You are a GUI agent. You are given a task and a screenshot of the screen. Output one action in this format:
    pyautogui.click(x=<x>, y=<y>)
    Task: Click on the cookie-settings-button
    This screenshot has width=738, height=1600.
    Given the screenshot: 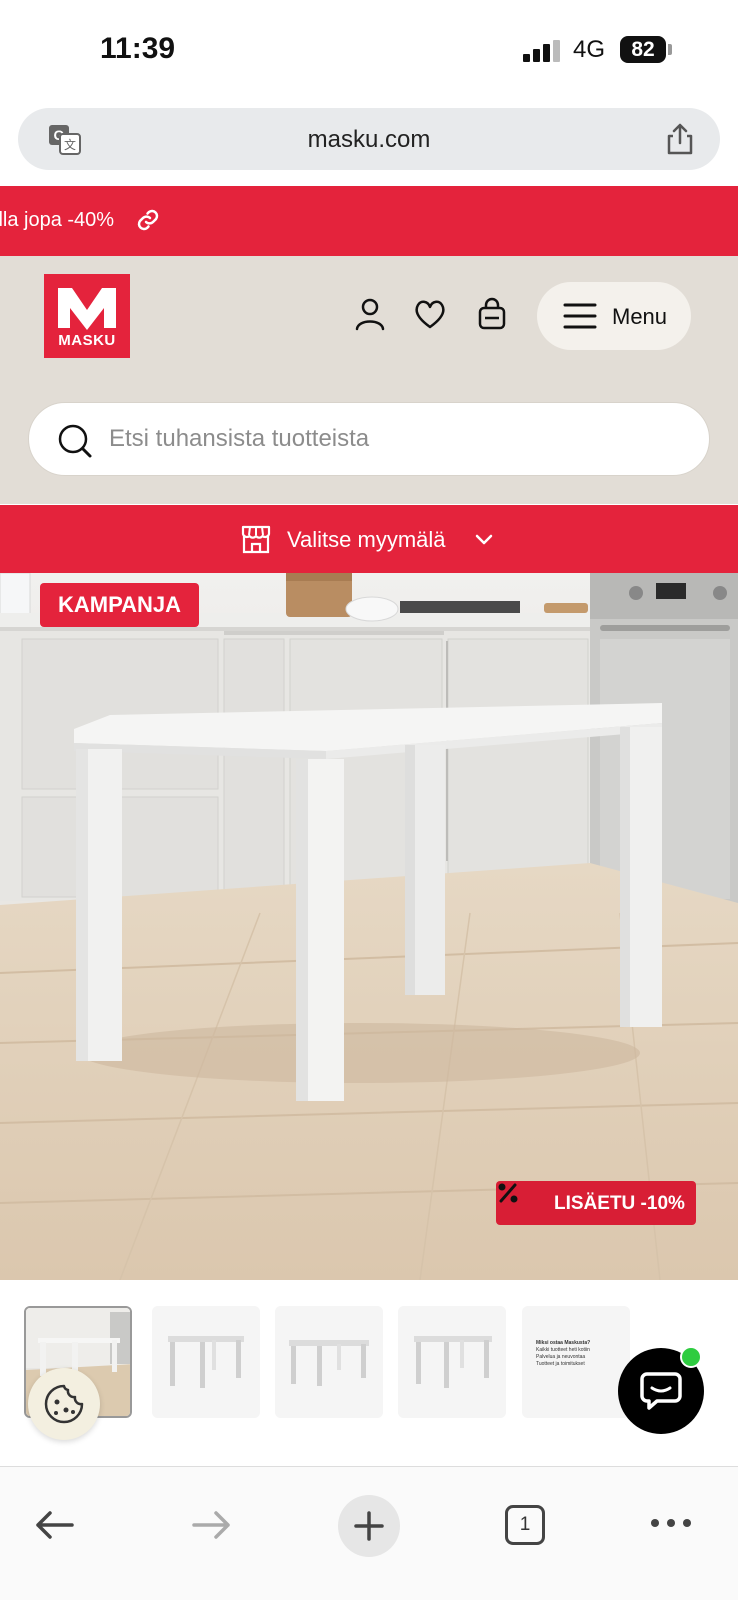 What is the action you would take?
    pyautogui.click(x=64, y=1404)
    